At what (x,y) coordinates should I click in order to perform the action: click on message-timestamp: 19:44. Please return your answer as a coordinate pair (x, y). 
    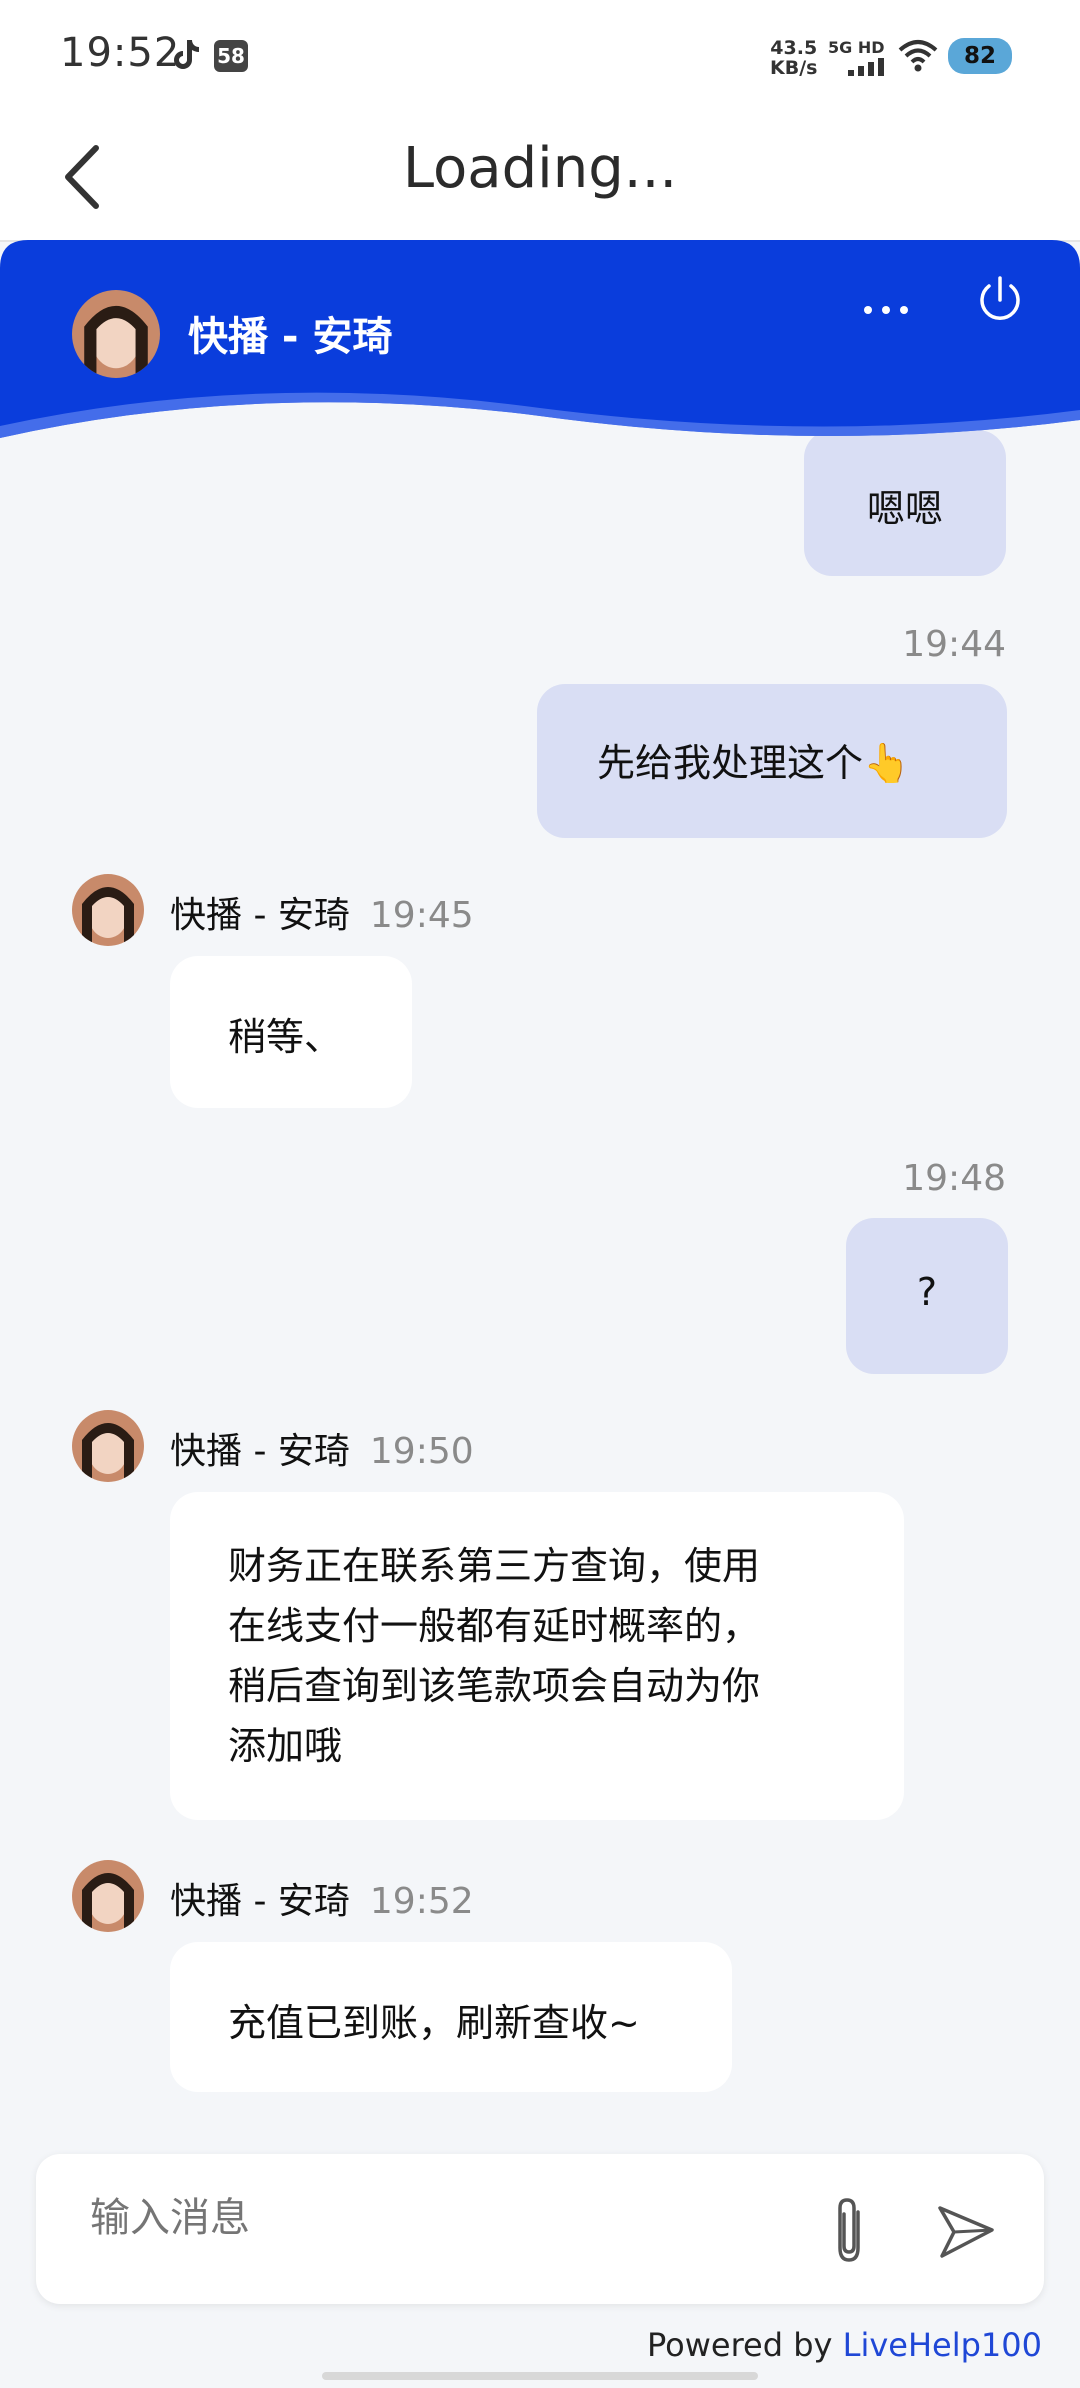
    Looking at the image, I should click on (954, 644).